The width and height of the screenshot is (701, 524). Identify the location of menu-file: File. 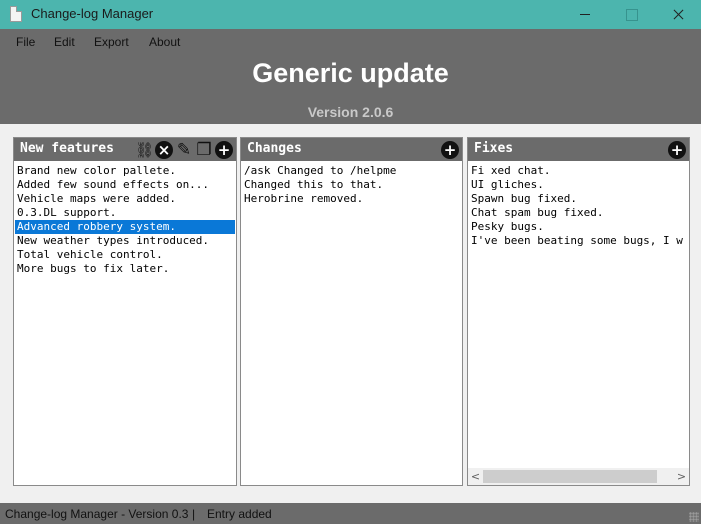
(25, 42).